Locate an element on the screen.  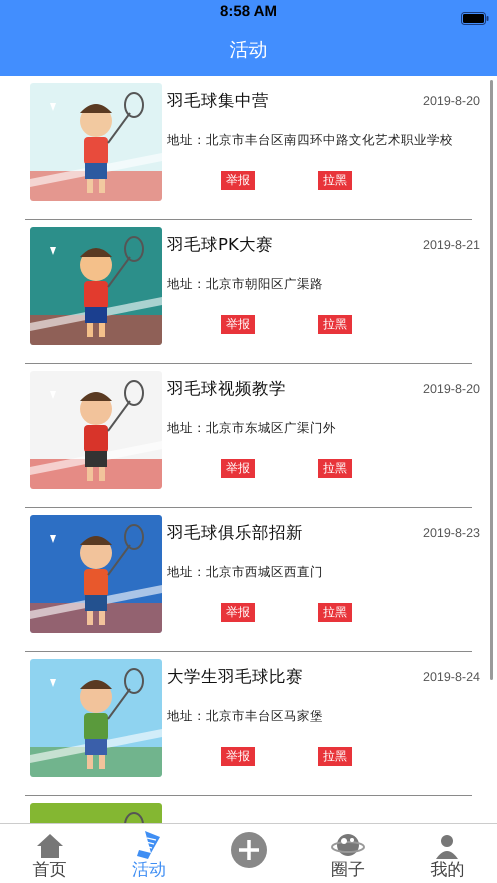
tab-item: 圈子 is located at coordinates (348, 853).